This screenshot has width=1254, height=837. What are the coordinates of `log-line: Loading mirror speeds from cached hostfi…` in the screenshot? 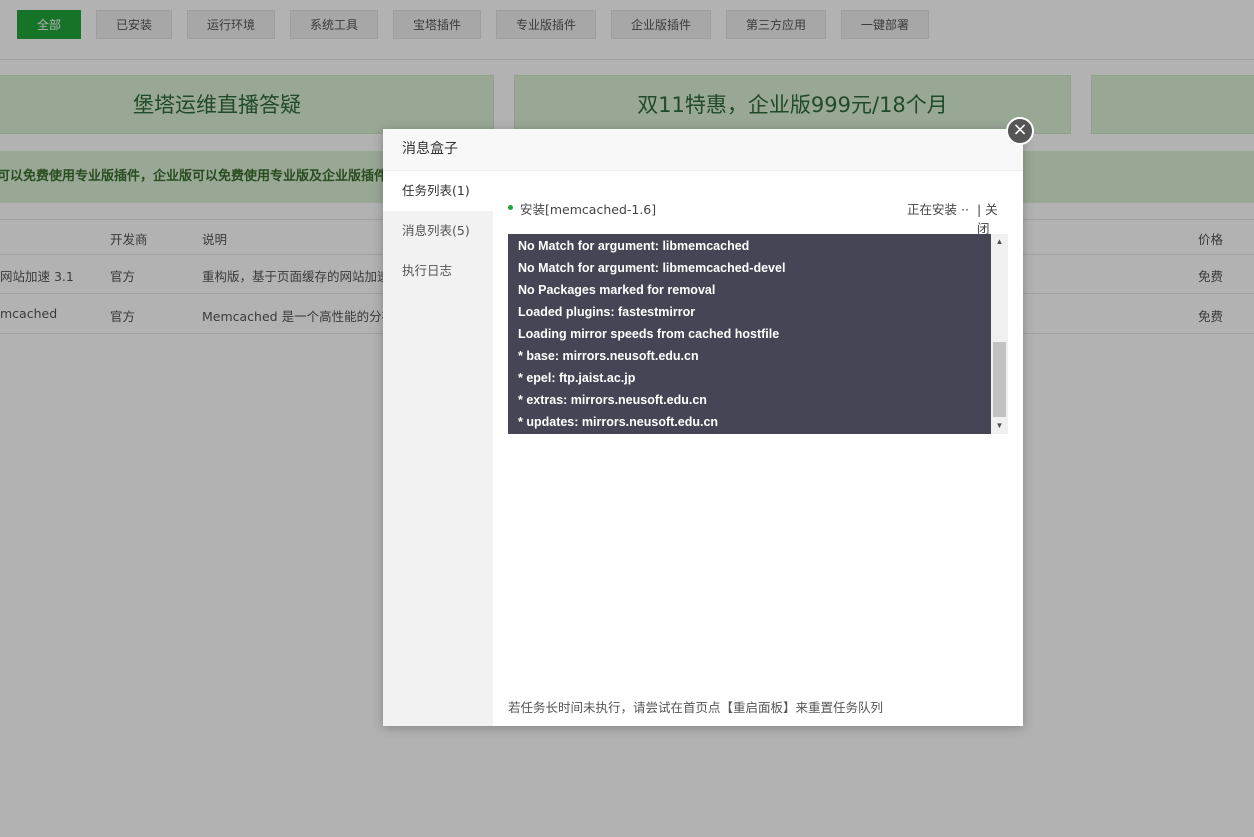 It's located at (649, 334).